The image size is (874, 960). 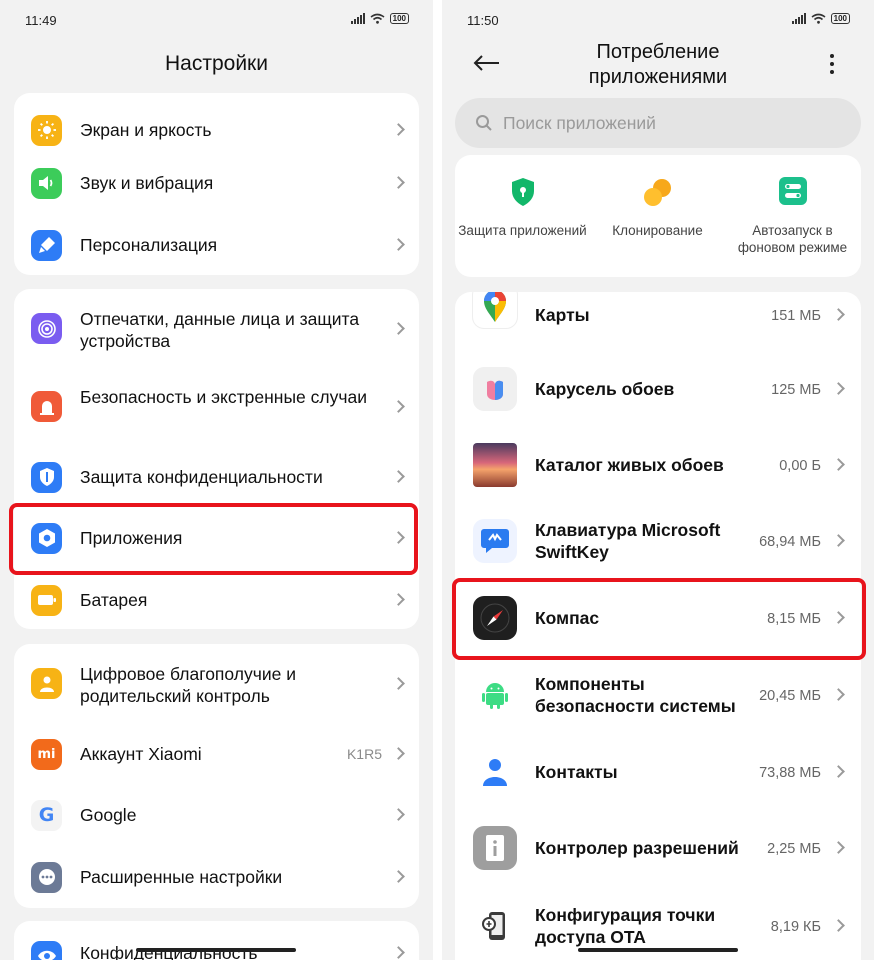 I want to click on mi-icon: mi, so click(x=46, y=754).